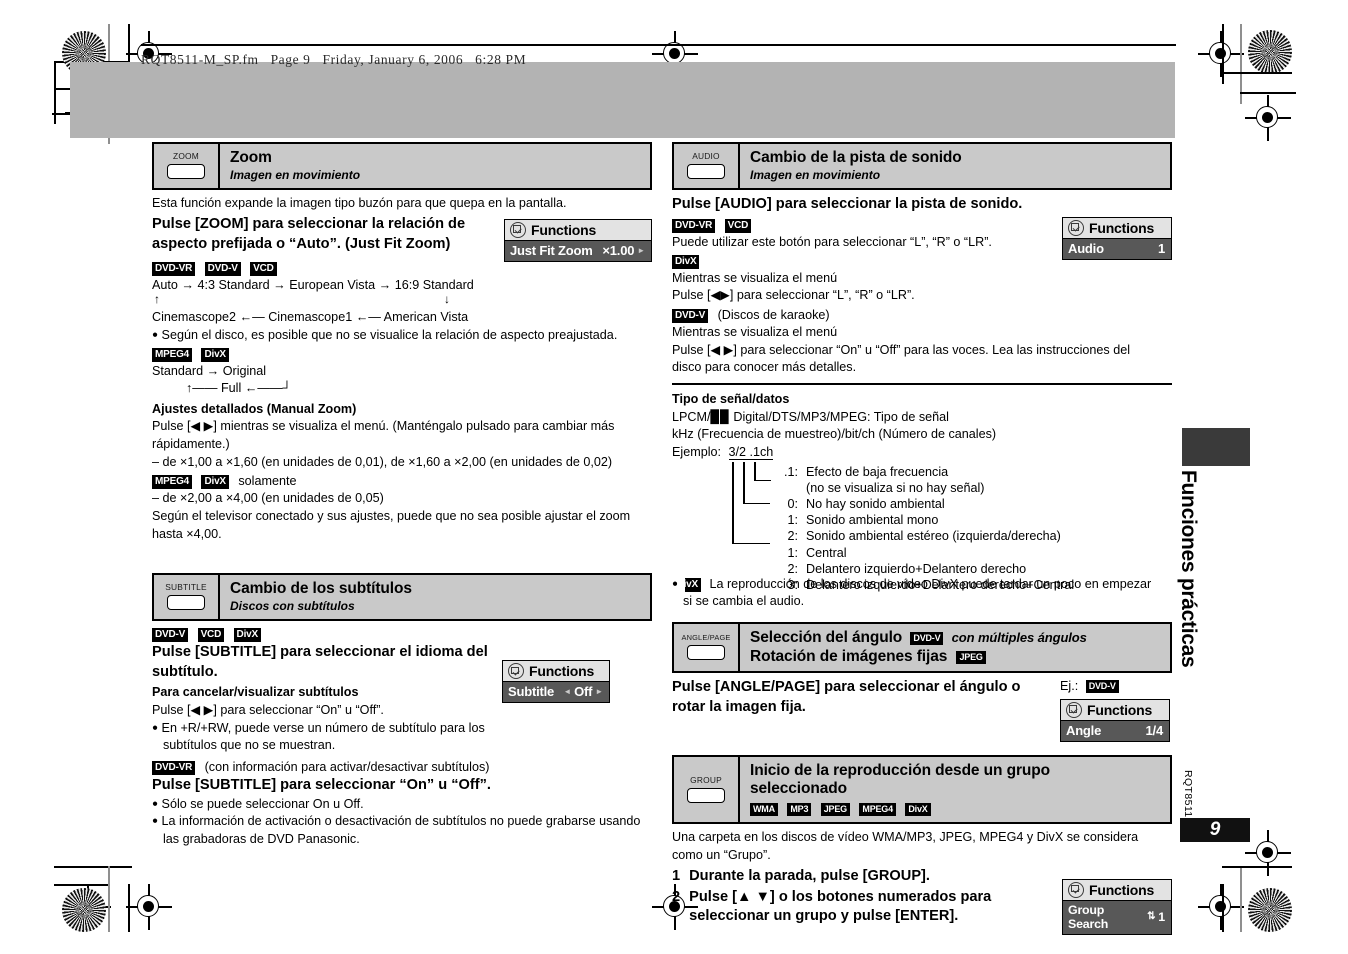 The height and width of the screenshot is (954, 1348). Describe the element at coordinates (239, 388) in the screenshot. I see `zoom-flow-mpeg-bottom: ↑—— Full ←——┘` at that location.